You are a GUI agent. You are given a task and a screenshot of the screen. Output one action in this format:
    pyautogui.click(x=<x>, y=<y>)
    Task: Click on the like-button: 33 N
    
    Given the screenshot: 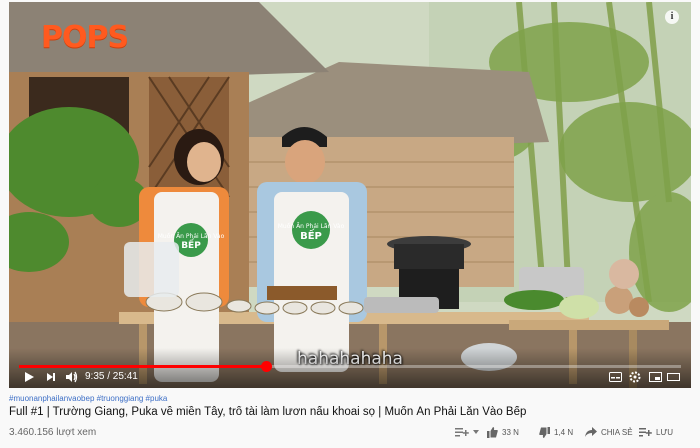 What is the action you would take?
    pyautogui.click(x=503, y=432)
    